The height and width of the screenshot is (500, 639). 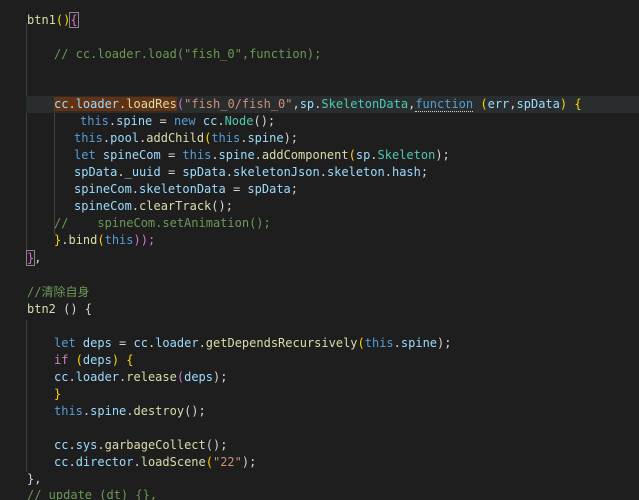 I want to click on code-line: // spineCom.setAnimation();, so click(x=319, y=223).